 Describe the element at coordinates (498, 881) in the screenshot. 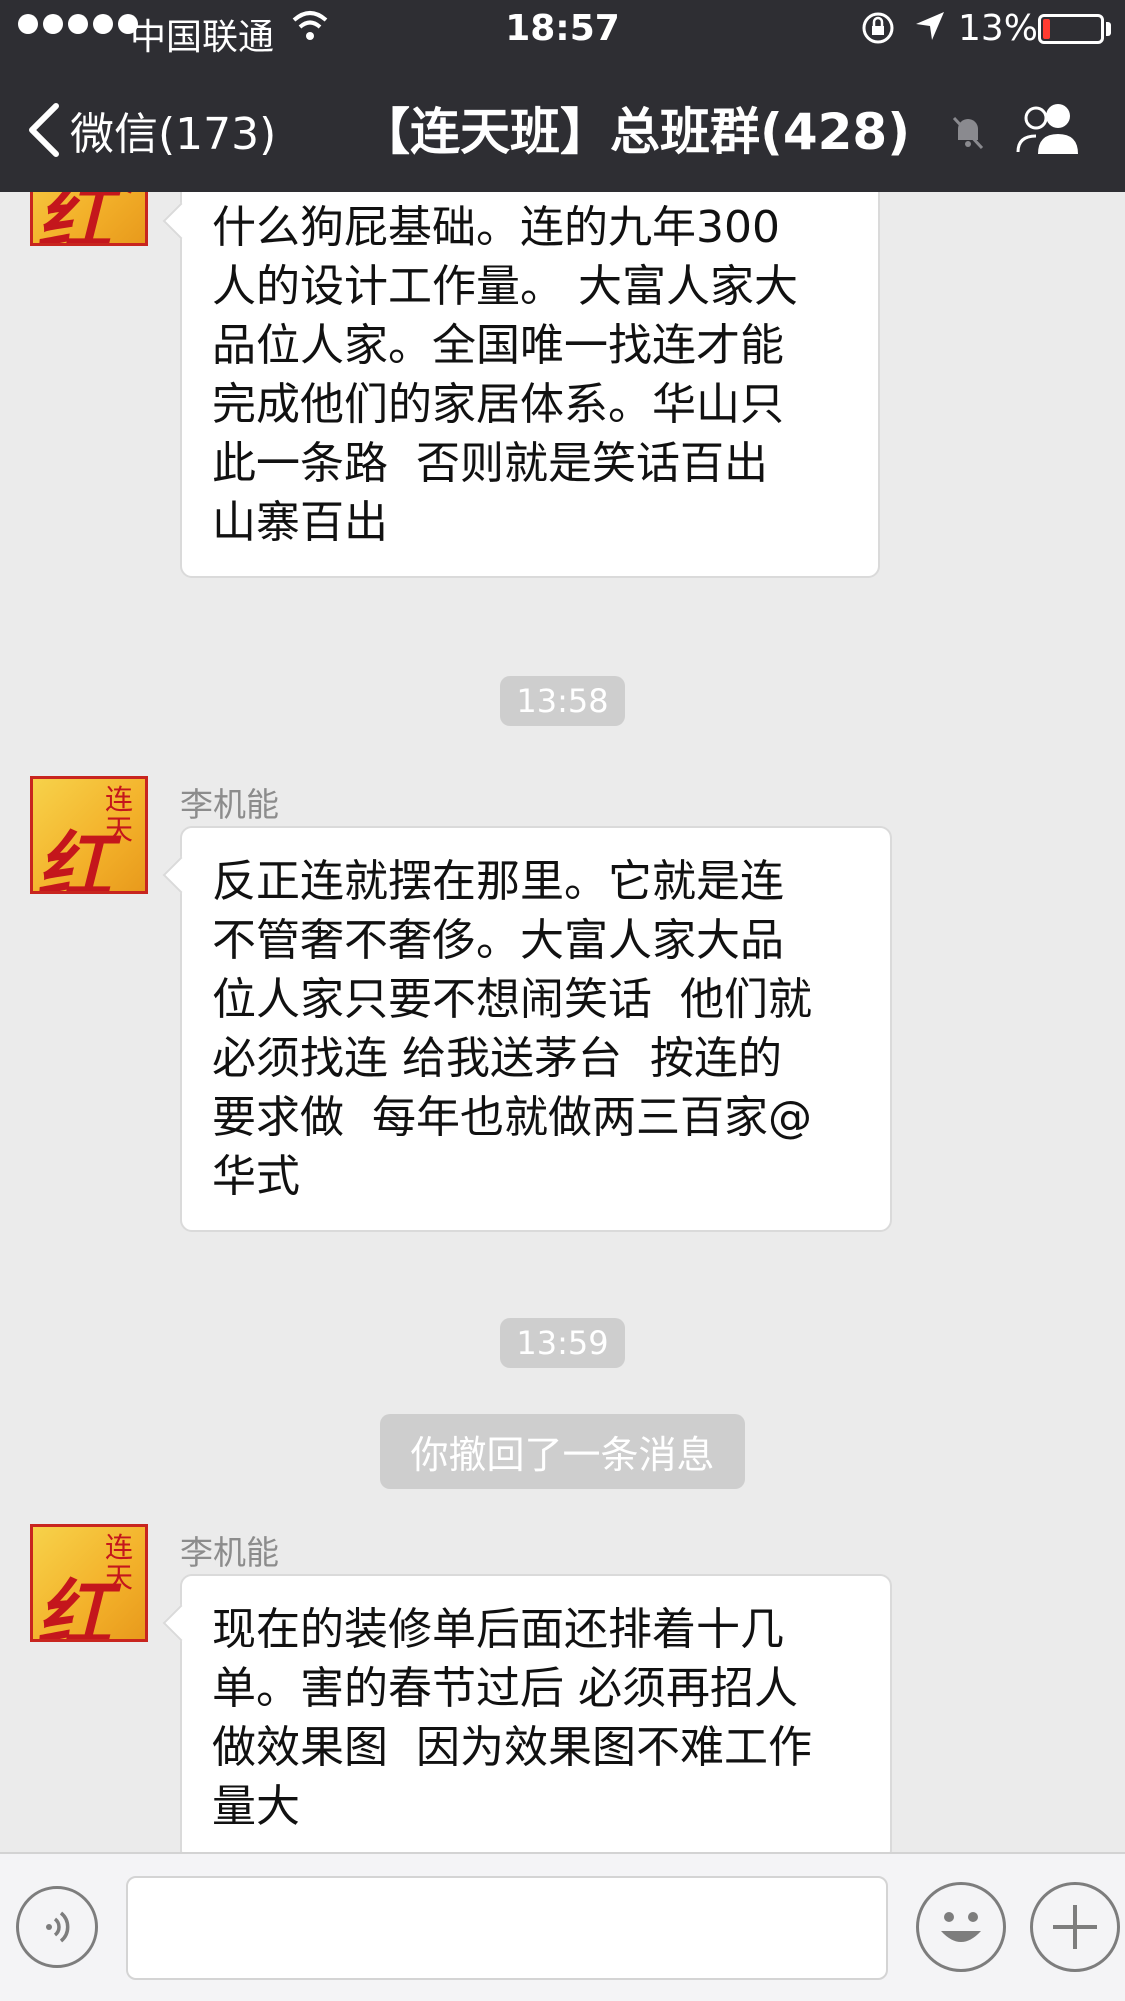

I see `message-line: 反正连就摆在那里。它就是连` at that location.